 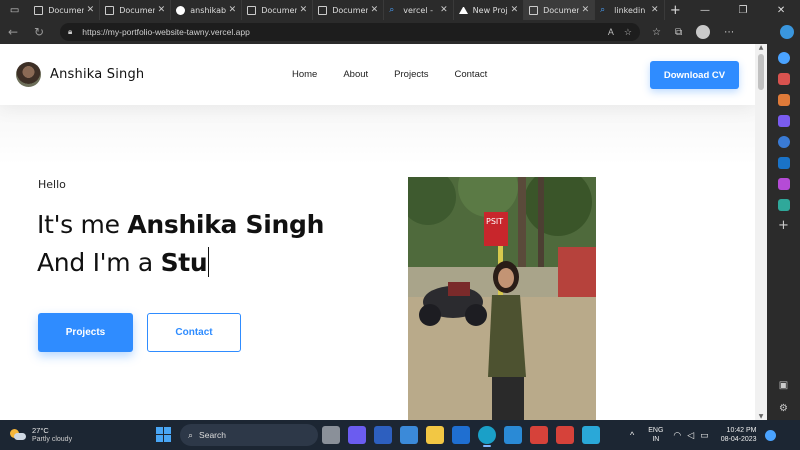 What do you see at coordinates (41, 435) in the screenshot?
I see `weather-widget: 27°C Partly cloudy` at bounding box center [41, 435].